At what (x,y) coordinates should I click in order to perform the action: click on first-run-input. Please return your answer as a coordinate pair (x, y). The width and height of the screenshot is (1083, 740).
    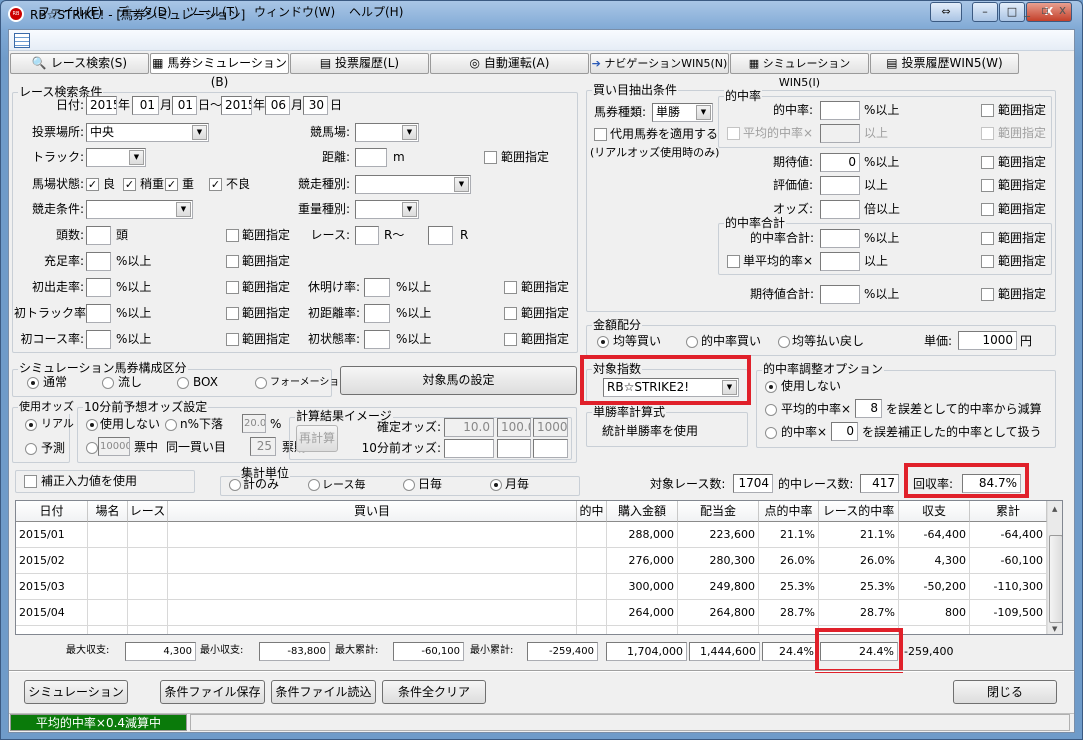
    Looking at the image, I should click on (98, 287).